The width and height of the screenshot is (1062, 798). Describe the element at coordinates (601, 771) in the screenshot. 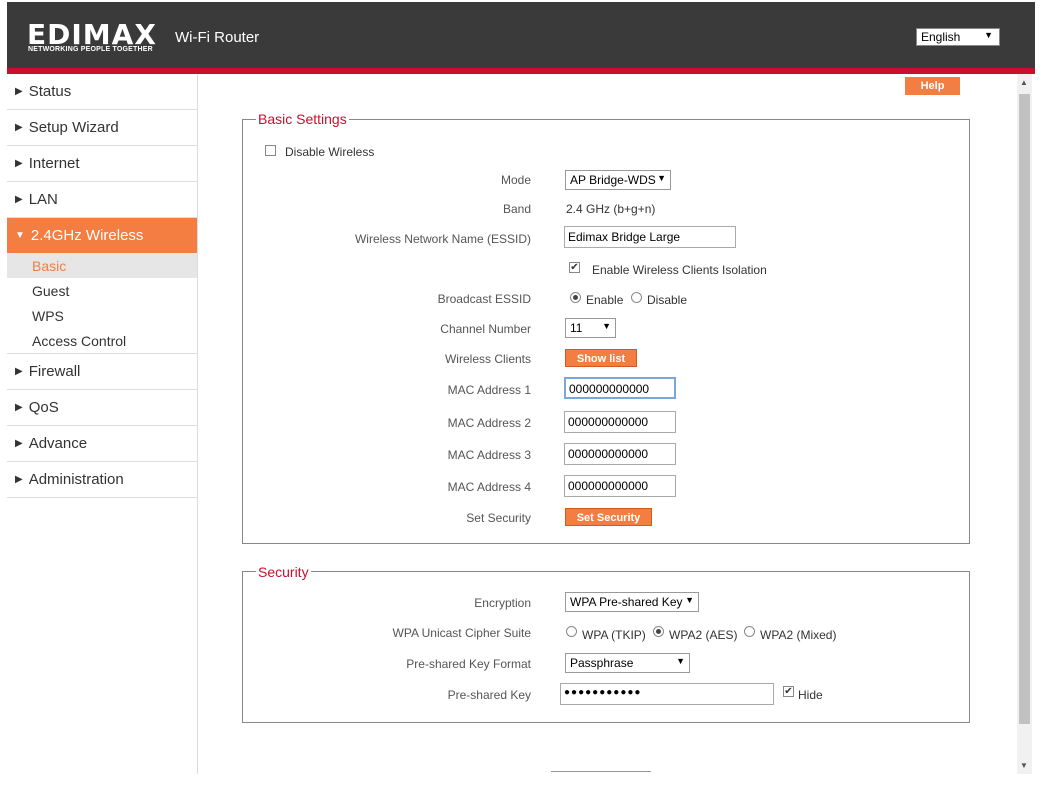

I see `bottom-divider` at that location.